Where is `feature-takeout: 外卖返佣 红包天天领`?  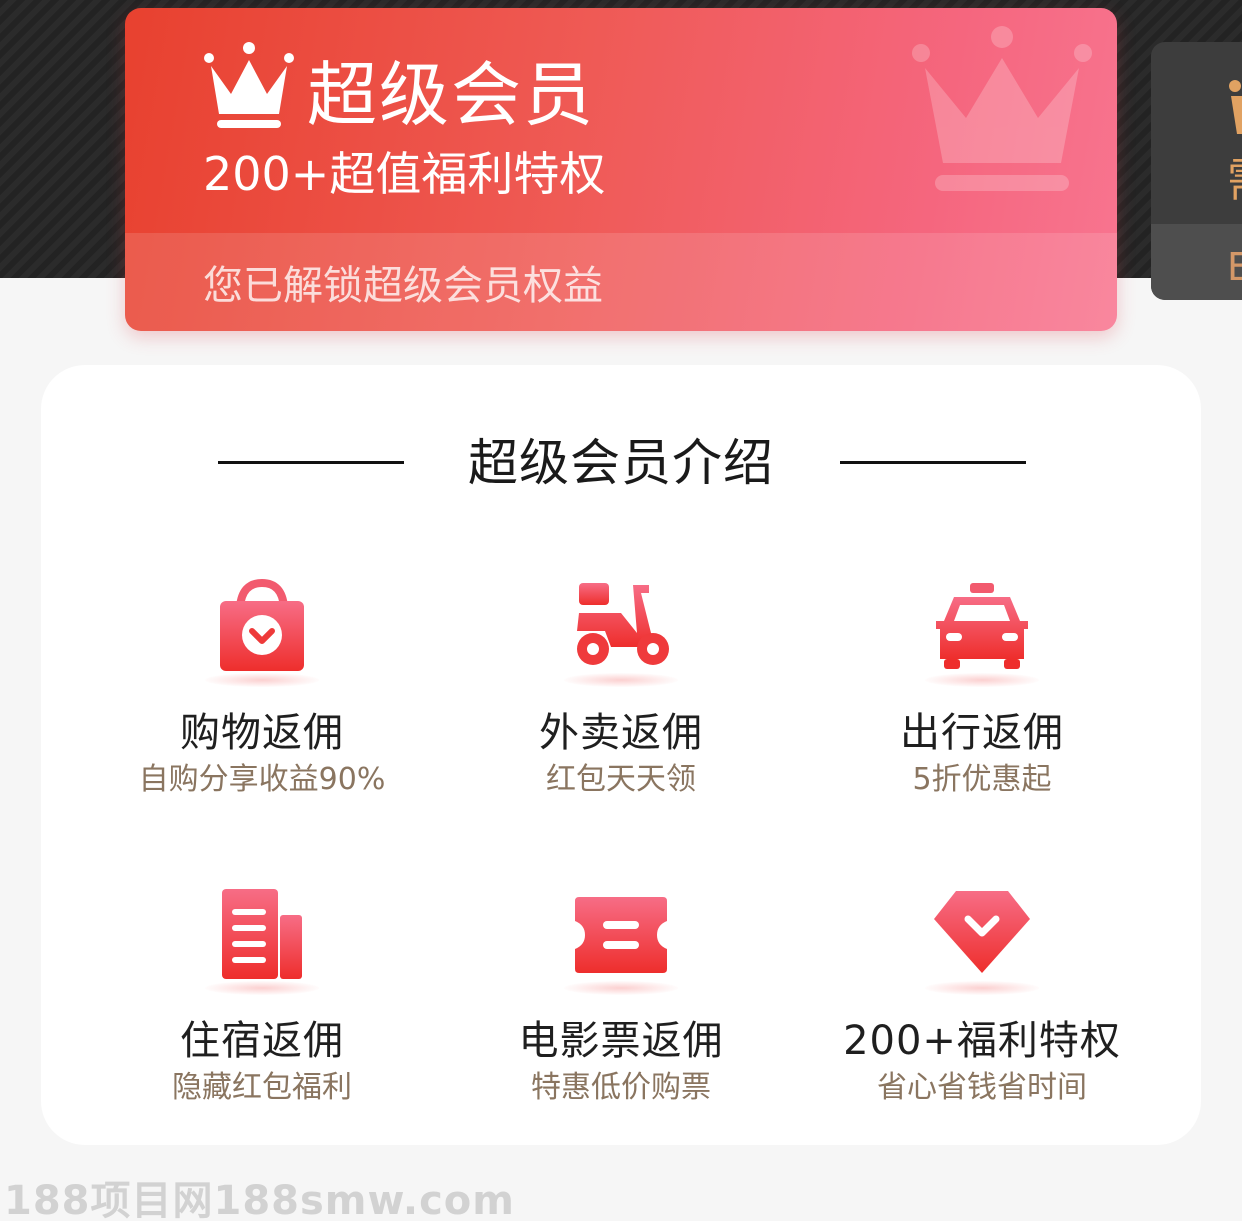
feature-takeout: 外卖返佣 红包天天领 is located at coordinates (621, 689).